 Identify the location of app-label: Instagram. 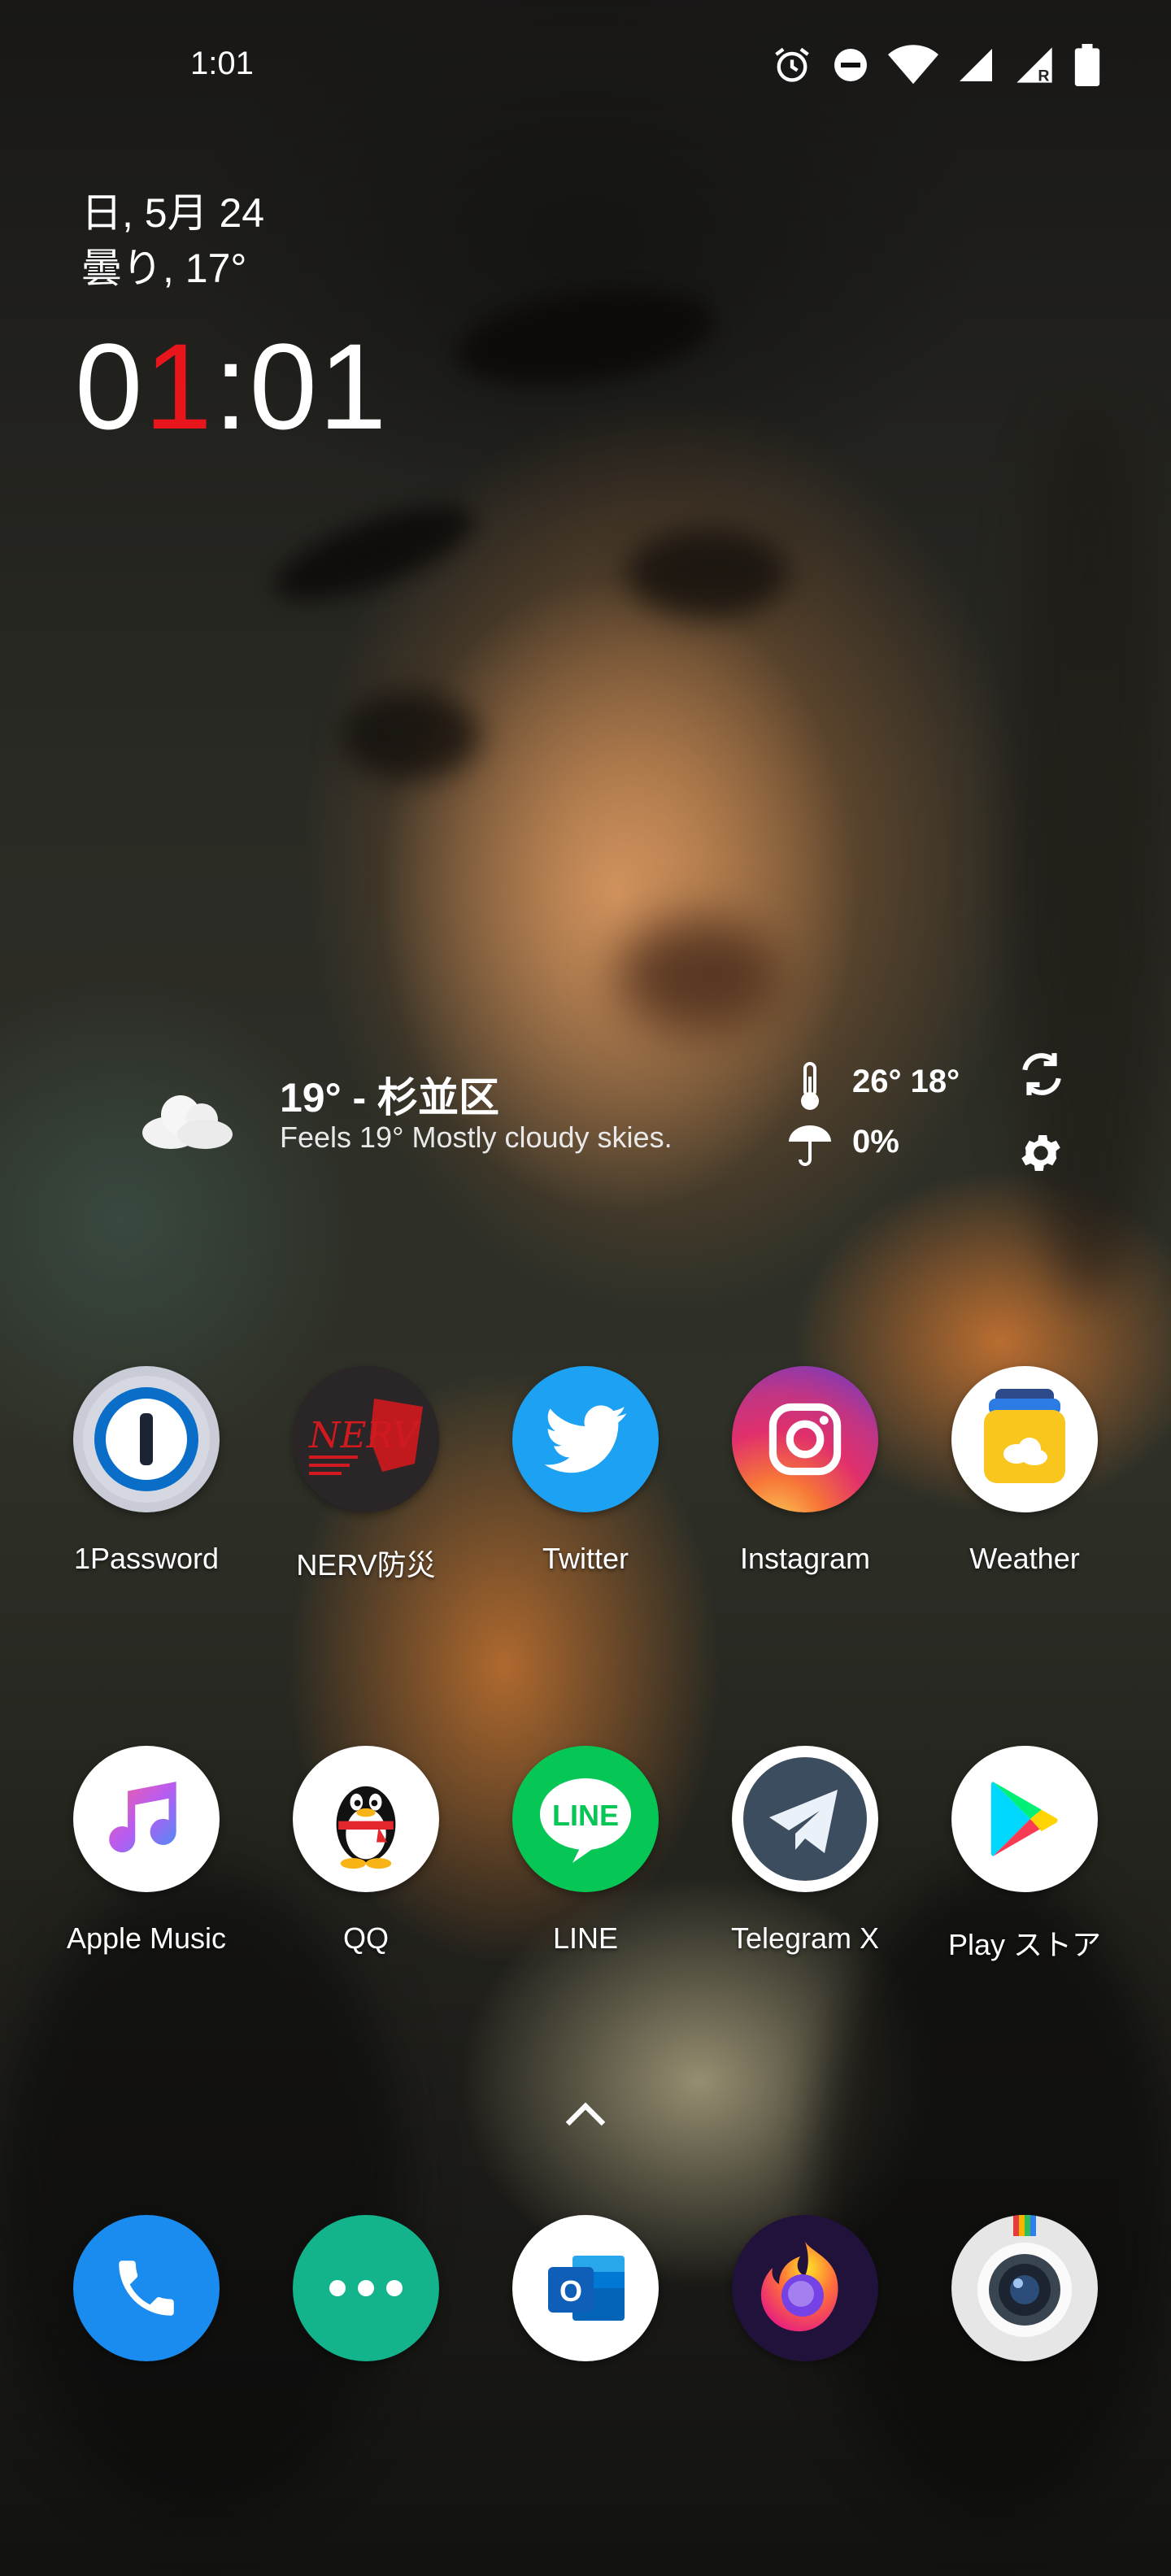
(805, 1559).